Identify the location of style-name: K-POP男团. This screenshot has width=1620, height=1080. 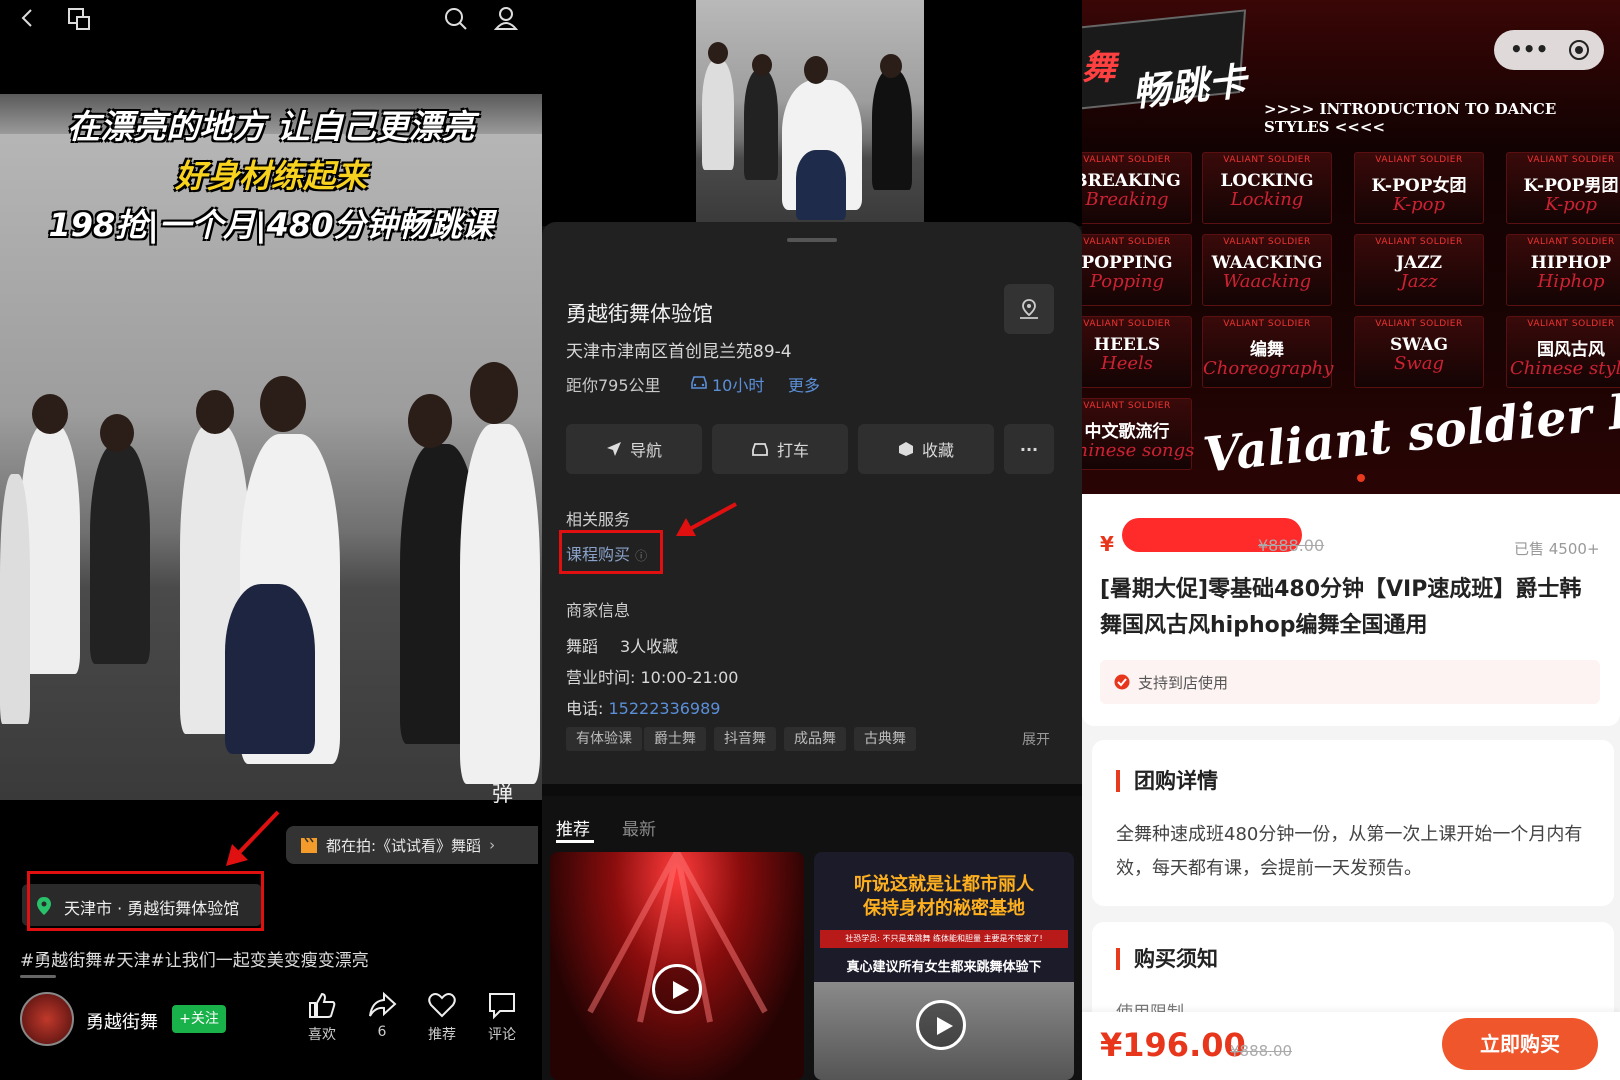
(1571, 186).